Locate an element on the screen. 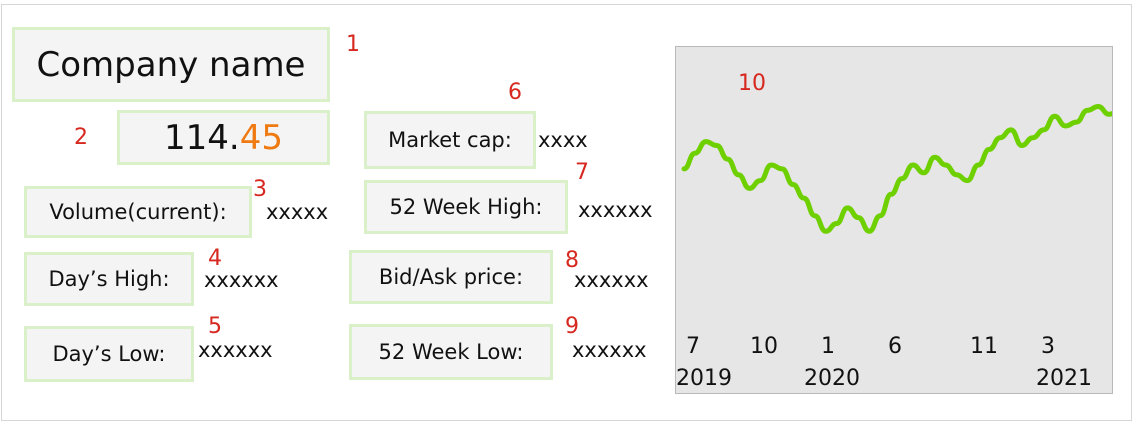  day-low-label: Day’s Low: is located at coordinates (109, 354).